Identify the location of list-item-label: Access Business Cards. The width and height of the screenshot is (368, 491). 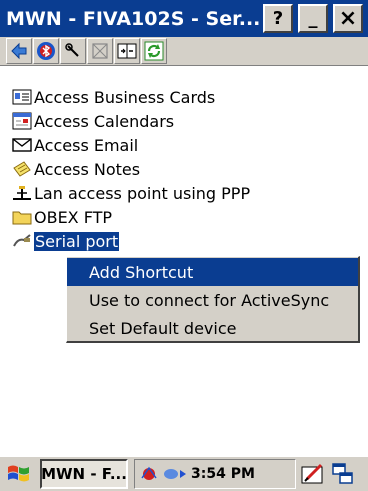
(125, 97).